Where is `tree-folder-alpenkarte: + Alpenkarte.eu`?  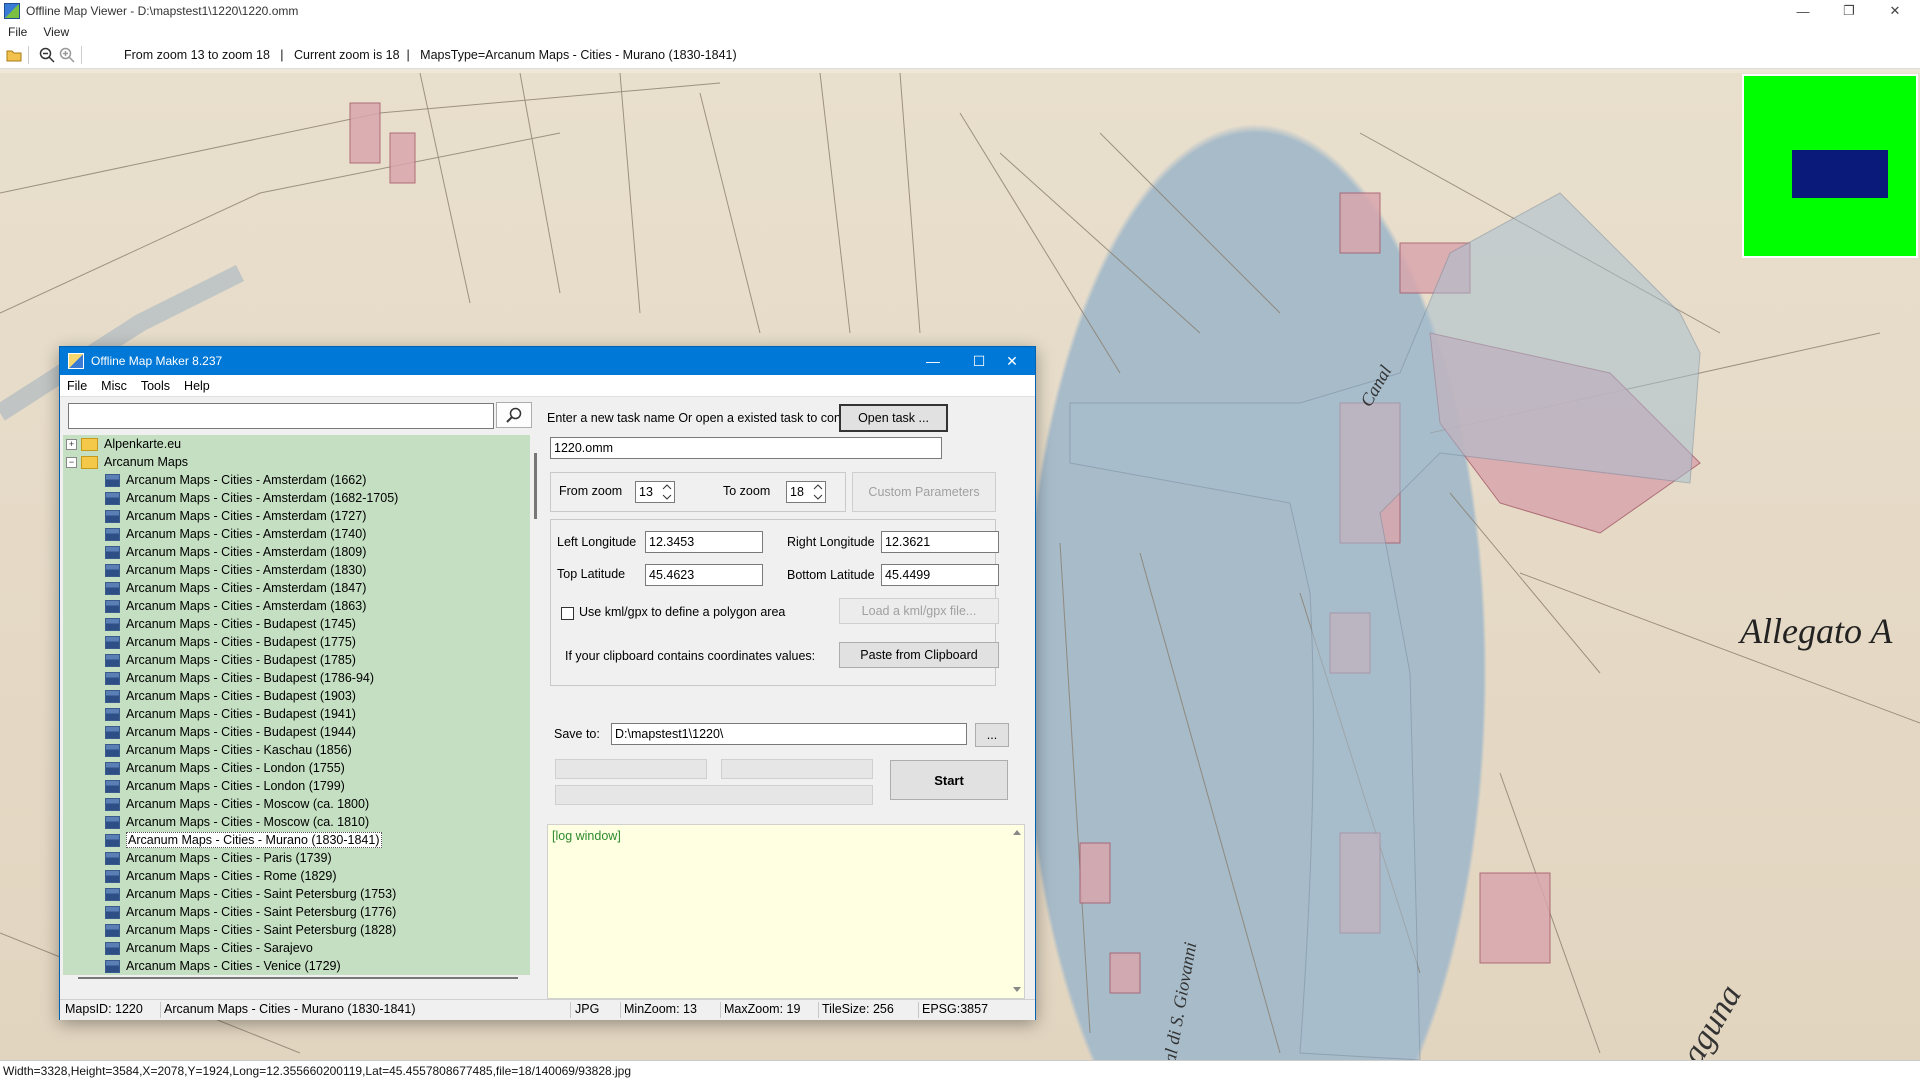 tree-folder-alpenkarte: + Alpenkarte.eu is located at coordinates (296, 444).